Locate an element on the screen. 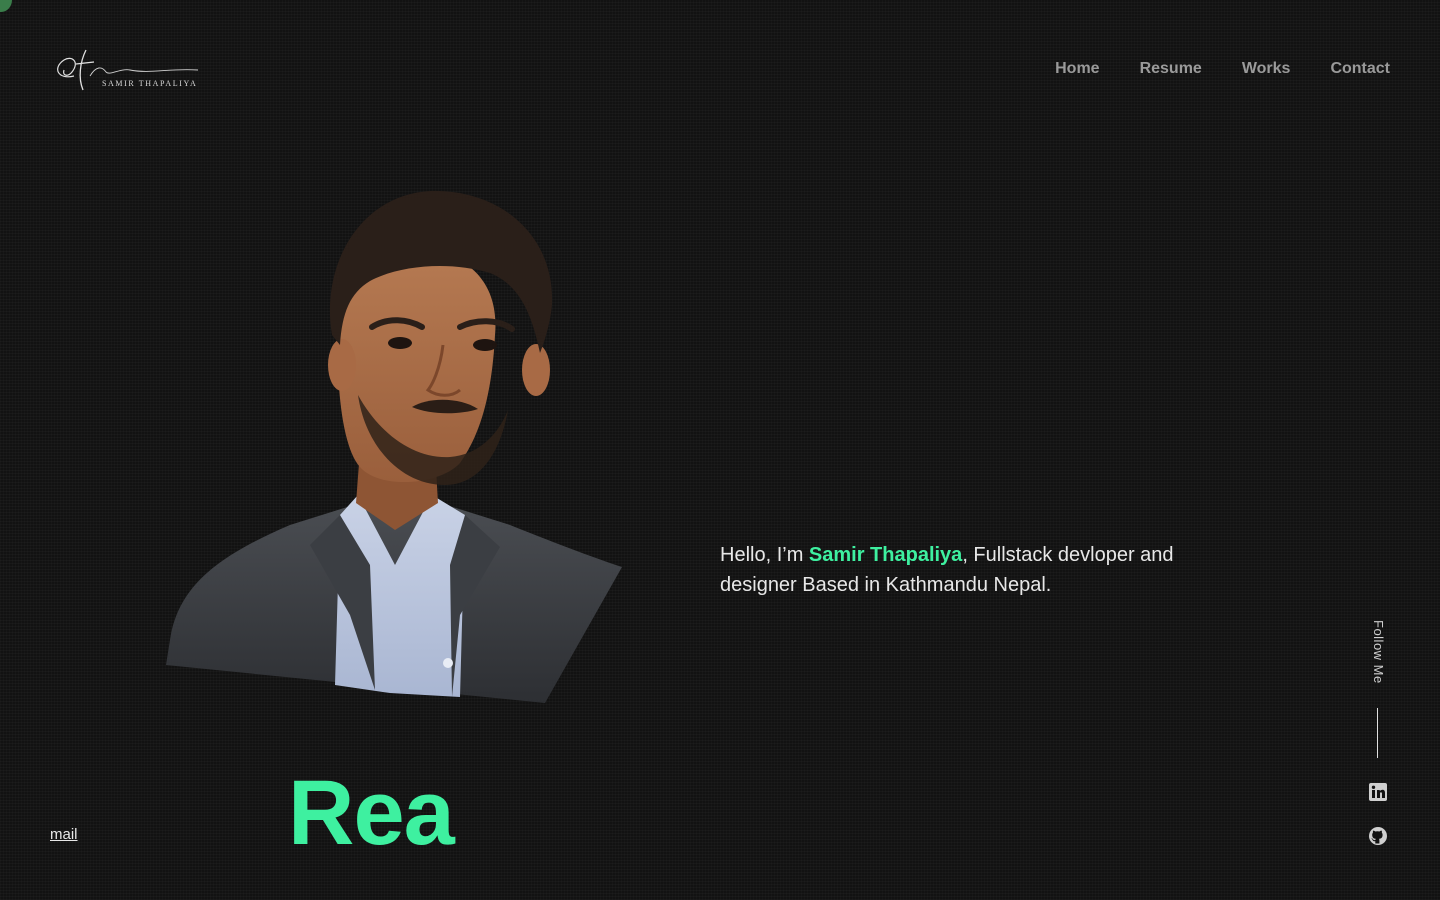  nav-works: Works is located at coordinates (1266, 69).